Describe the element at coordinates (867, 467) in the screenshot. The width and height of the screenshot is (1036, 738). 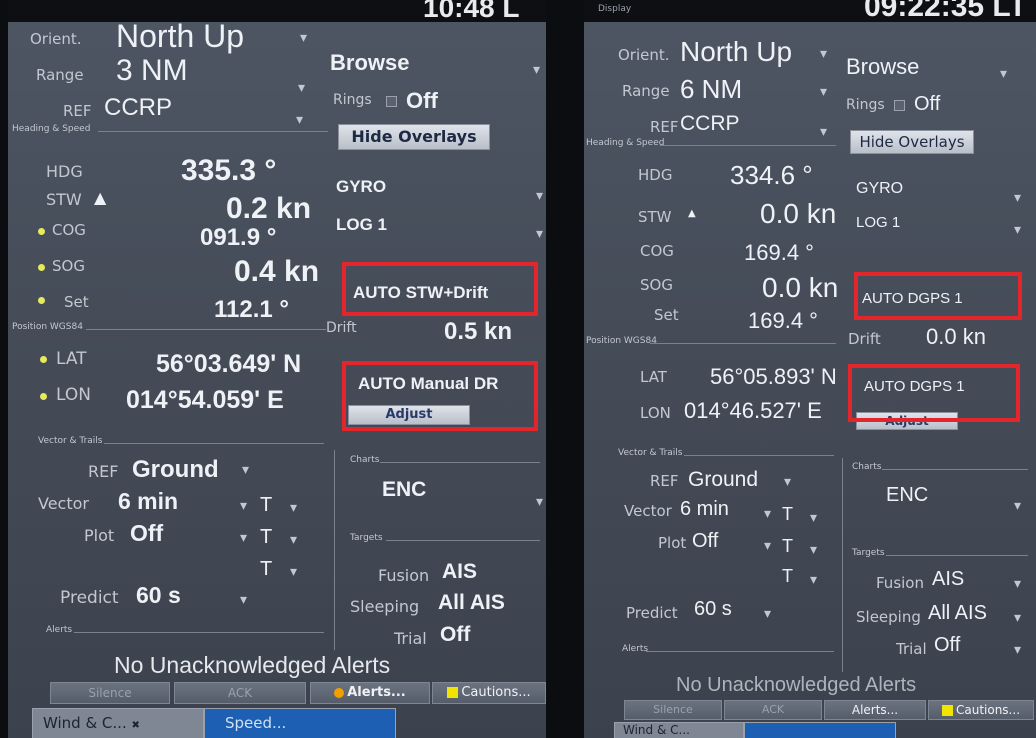
I see `charts-section-label: Charts` at that location.